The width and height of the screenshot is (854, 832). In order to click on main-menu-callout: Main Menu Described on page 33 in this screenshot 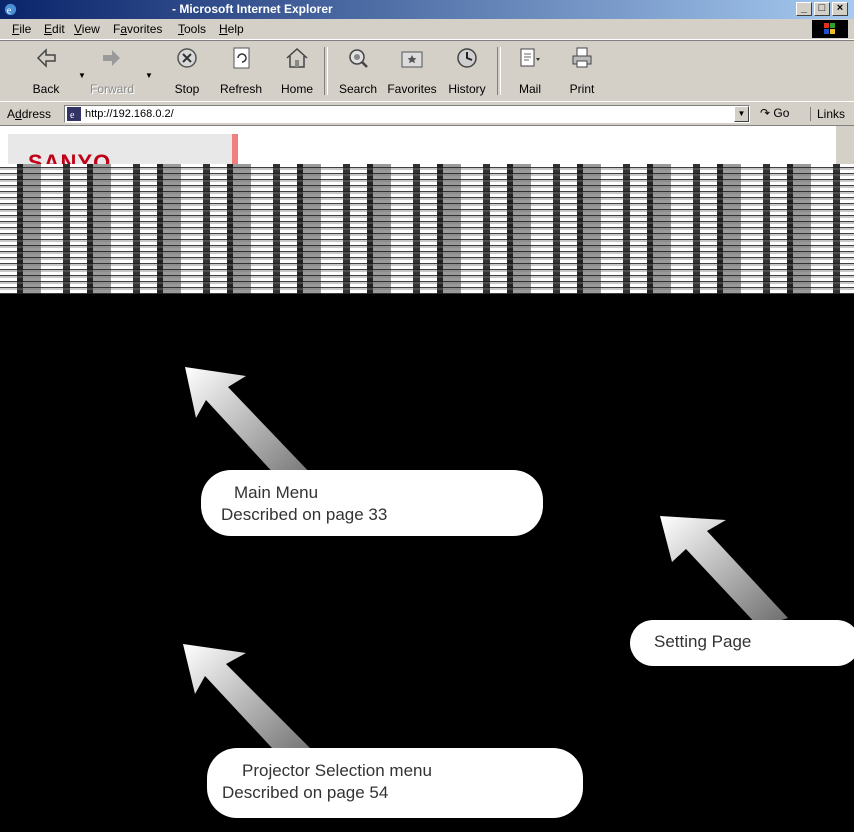, I will do `click(372, 503)`.